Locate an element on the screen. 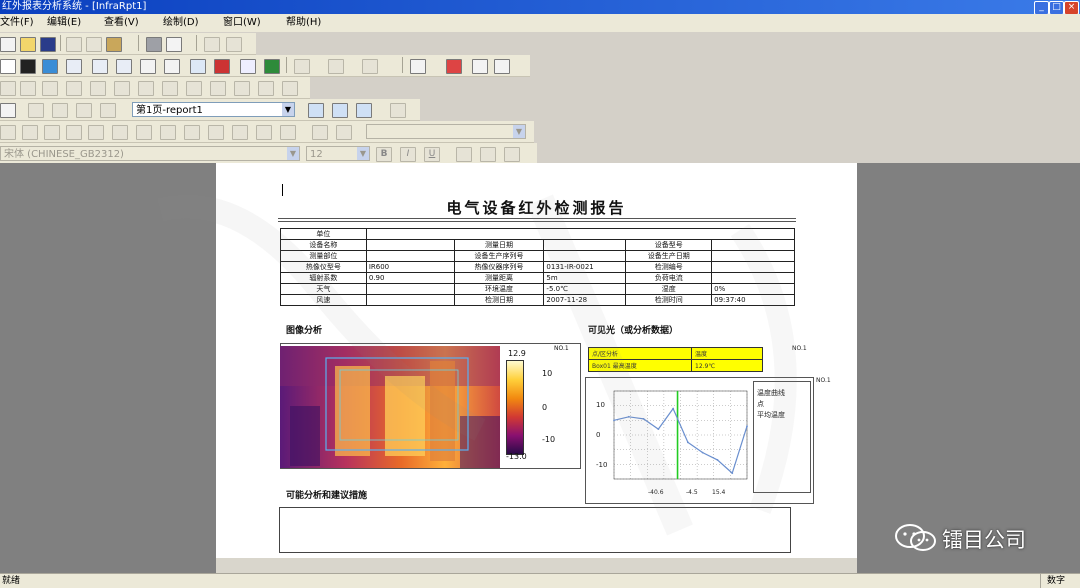 The width and height of the screenshot is (1080, 588). copy-icon is located at coordinates (94, 44).